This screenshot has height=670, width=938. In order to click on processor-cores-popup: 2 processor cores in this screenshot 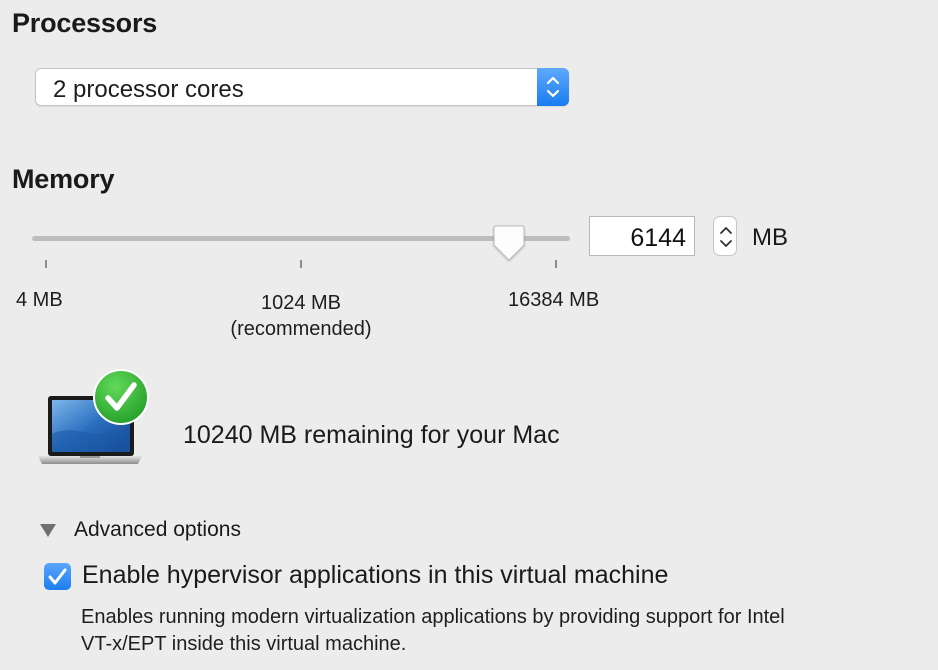, I will do `click(302, 87)`.